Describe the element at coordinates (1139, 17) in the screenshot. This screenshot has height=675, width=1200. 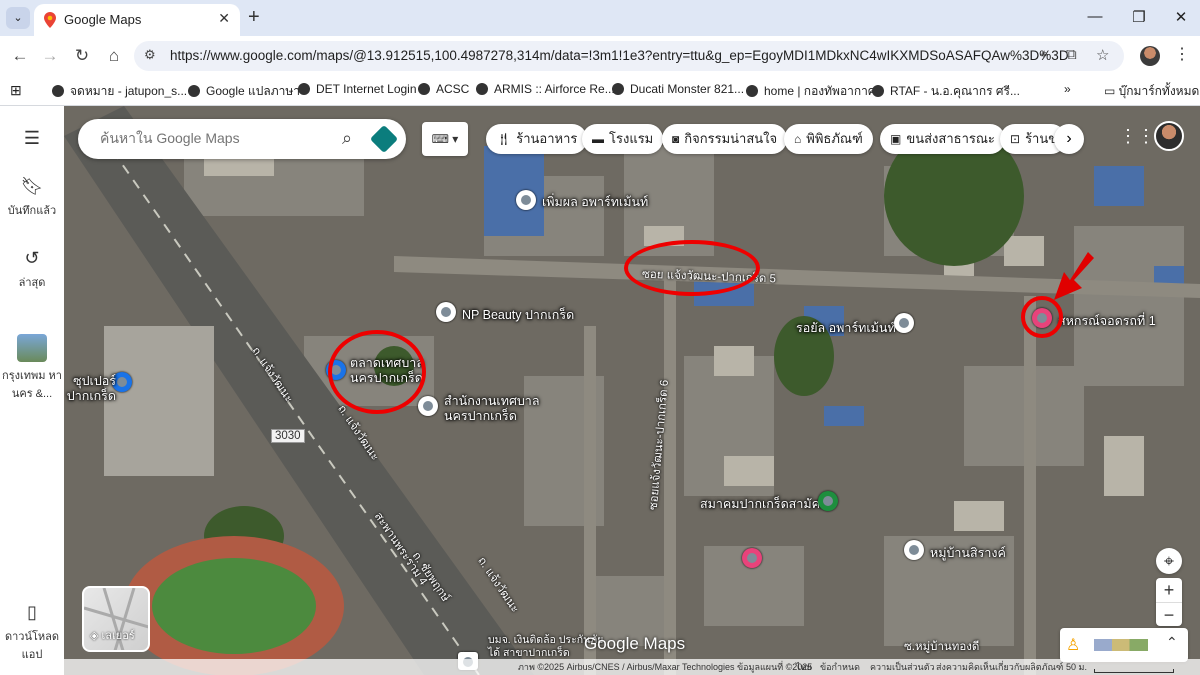
I see `restore-button: ❐` at that location.